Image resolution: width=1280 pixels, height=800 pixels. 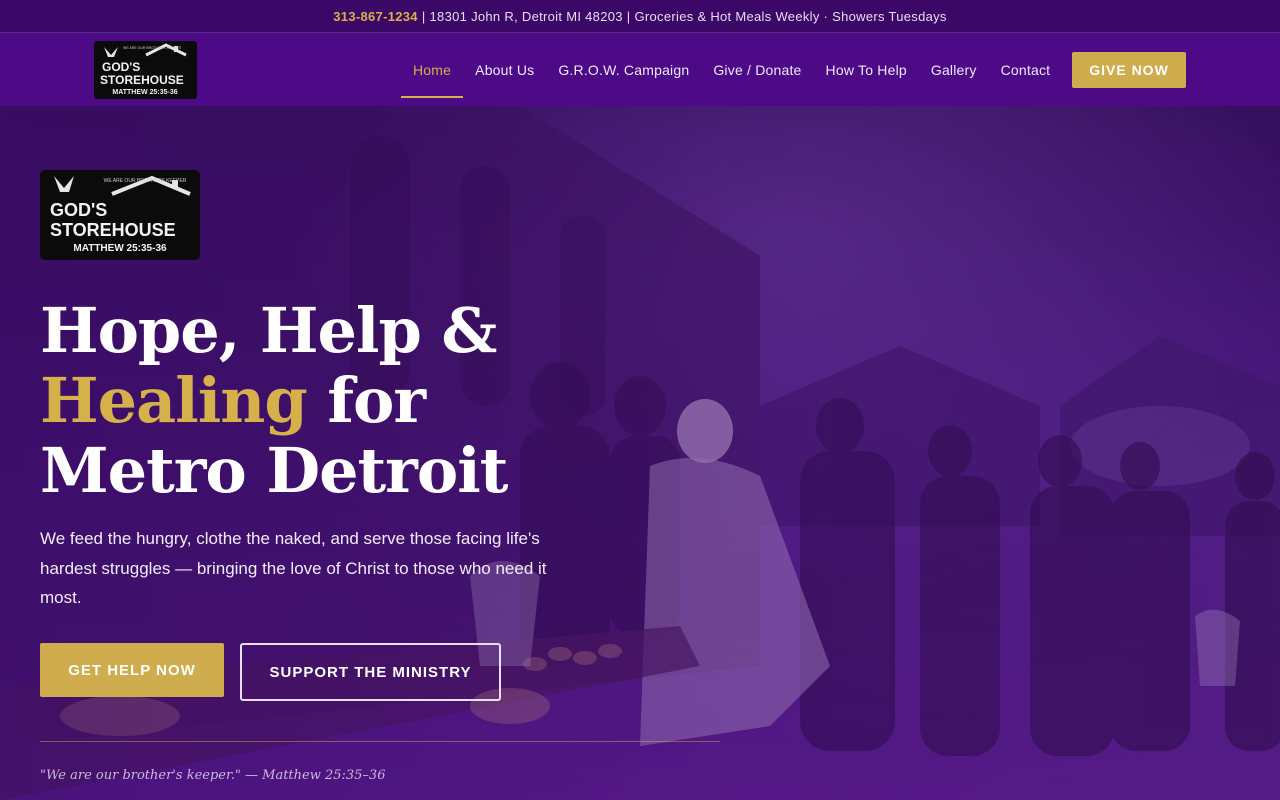 What do you see at coordinates (375, 16) in the screenshot?
I see `phone-link: 313-867-1234` at bounding box center [375, 16].